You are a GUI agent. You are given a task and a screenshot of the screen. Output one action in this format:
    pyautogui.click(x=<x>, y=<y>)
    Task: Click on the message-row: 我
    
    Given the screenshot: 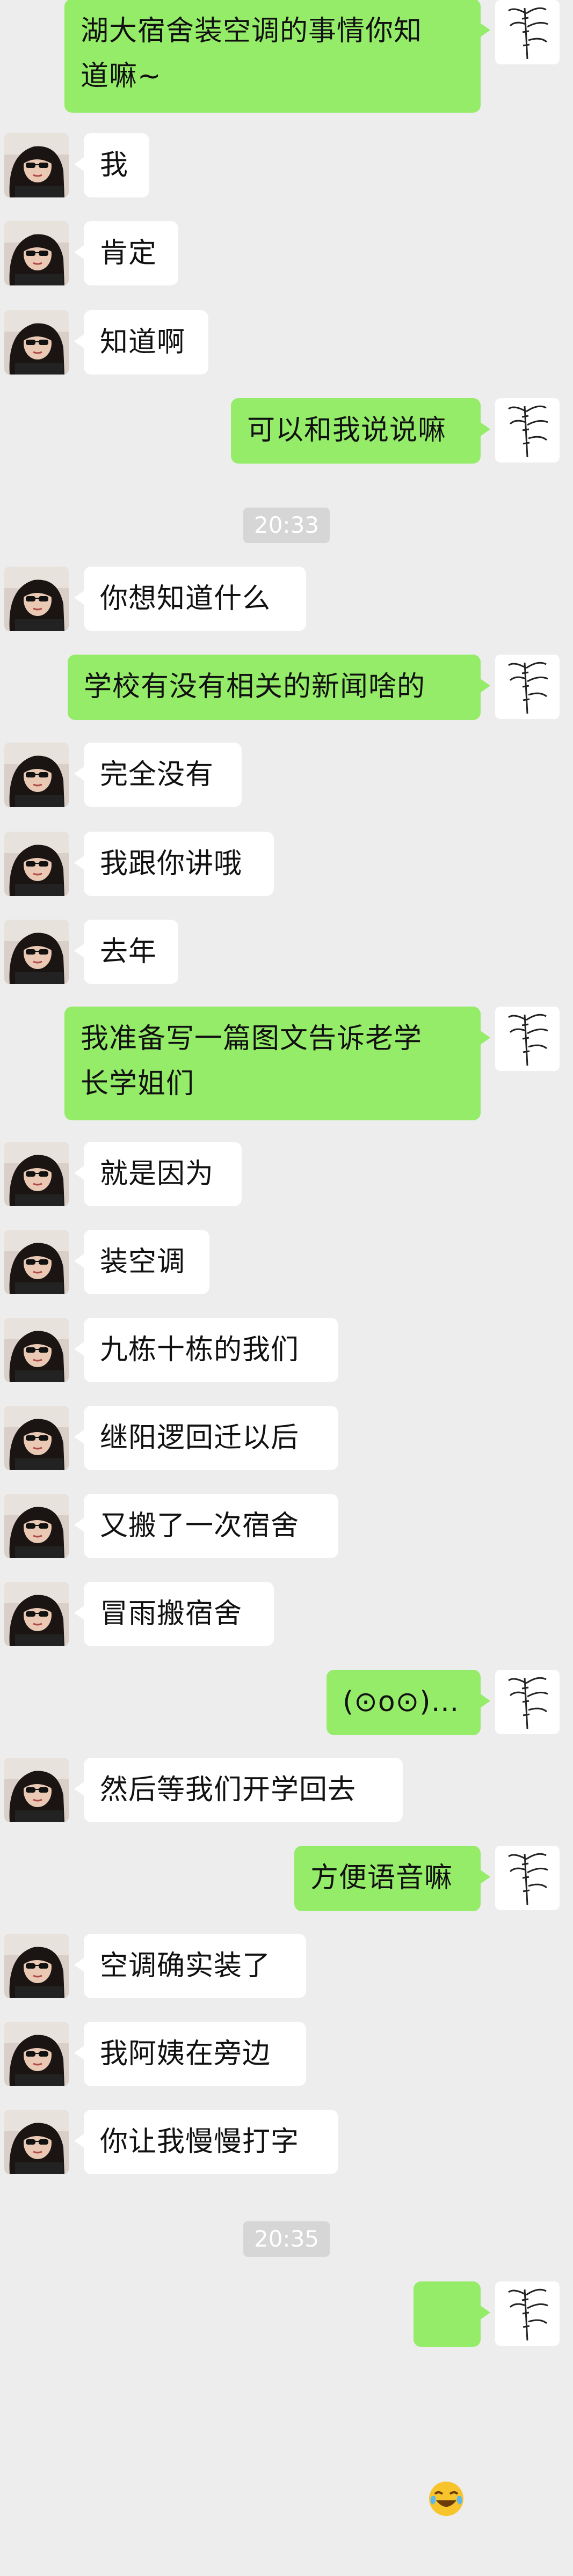 What is the action you would take?
    pyautogui.click(x=286, y=166)
    